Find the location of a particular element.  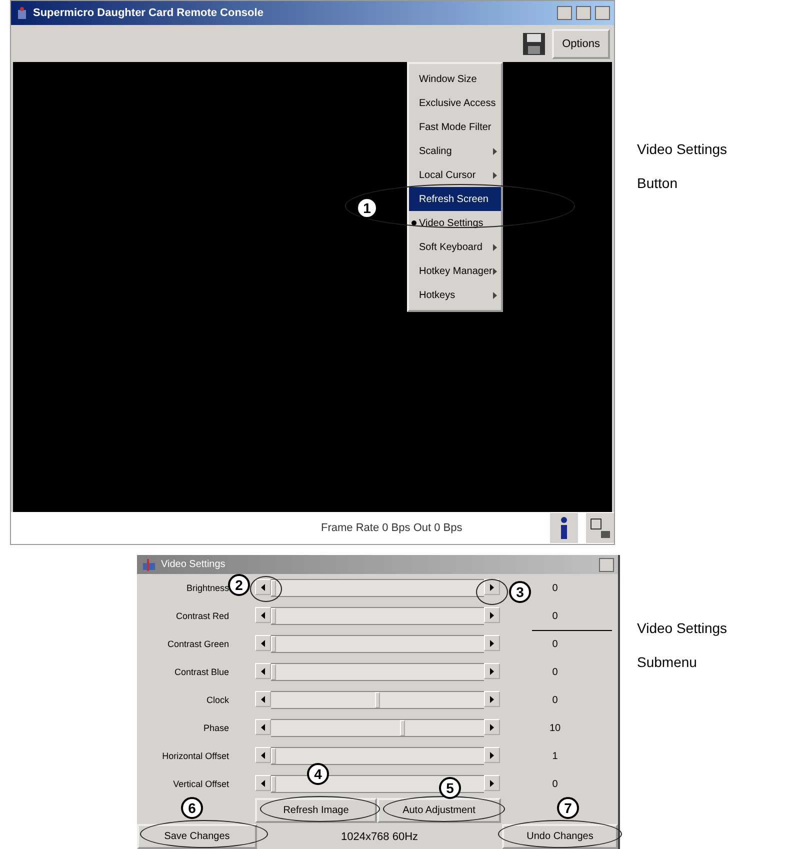

menu-item: Fast Mode Filter is located at coordinates (455, 127).